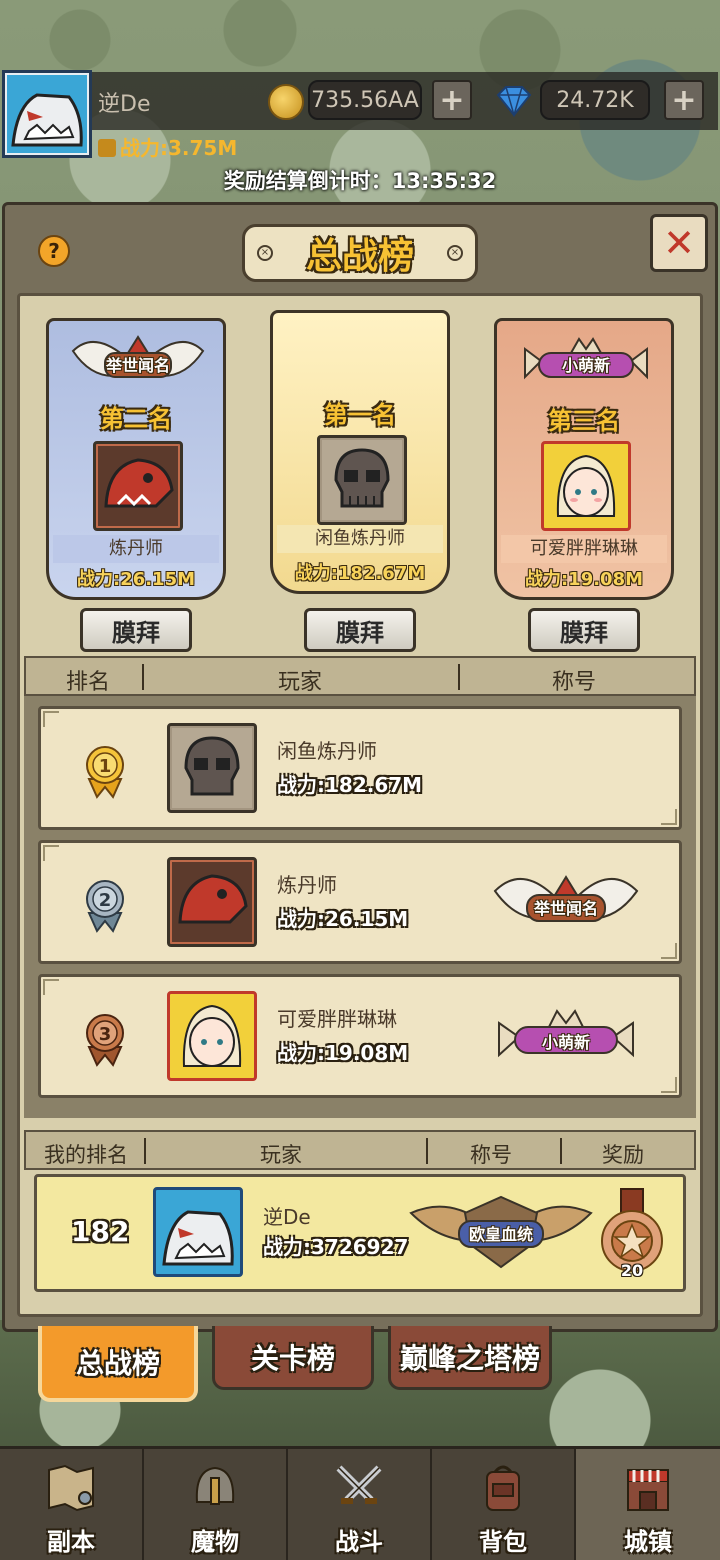 Image resolution: width=720 pixels, height=1560 pixels. I want to click on worship-button-third: 膜拜, so click(584, 630).